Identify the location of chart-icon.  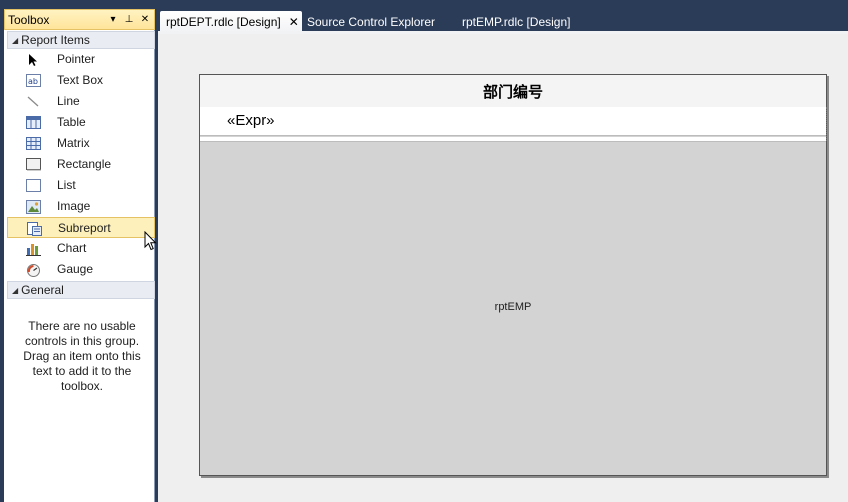
(33, 248).